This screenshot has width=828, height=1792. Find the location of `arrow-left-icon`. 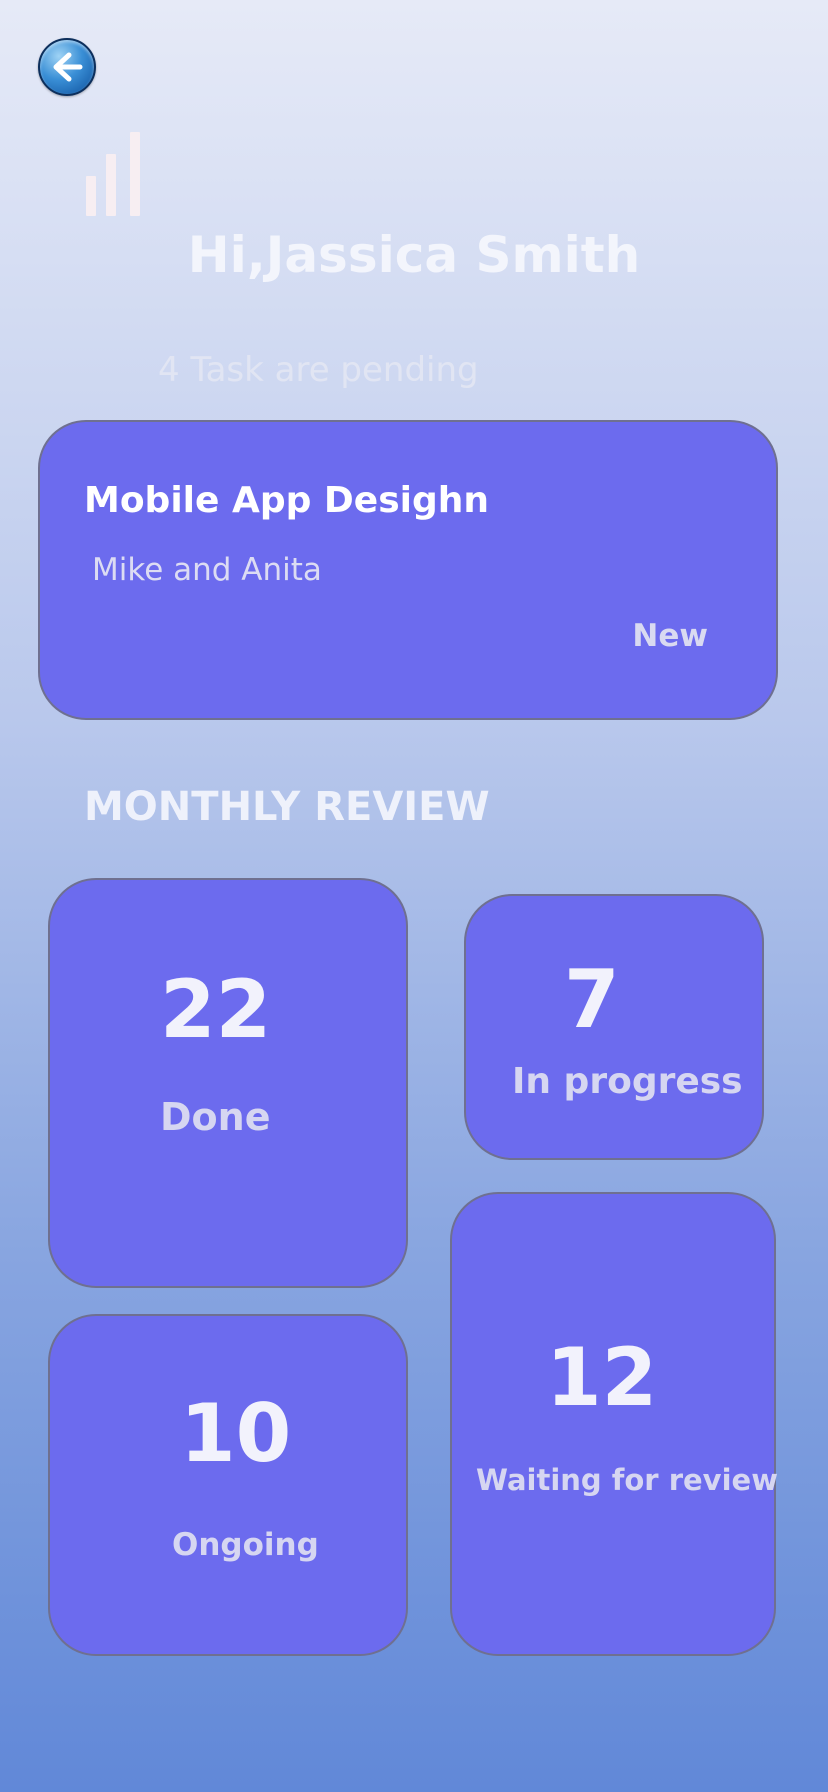

arrow-left-icon is located at coordinates (68, 67).